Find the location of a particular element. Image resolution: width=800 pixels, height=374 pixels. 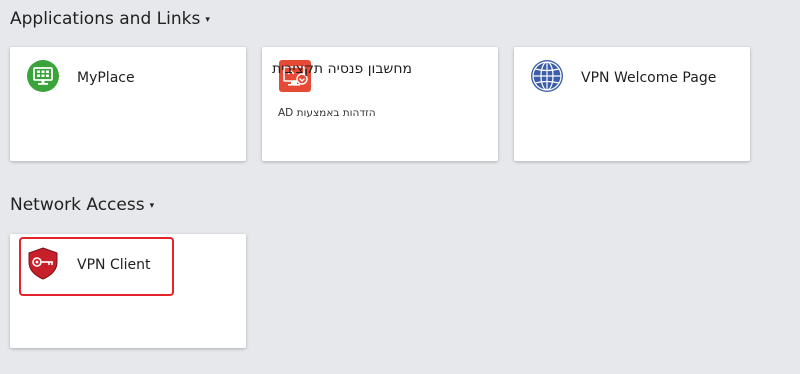

tile-label-vpn-welcome: VPN Welcome Page is located at coordinates (649, 78).